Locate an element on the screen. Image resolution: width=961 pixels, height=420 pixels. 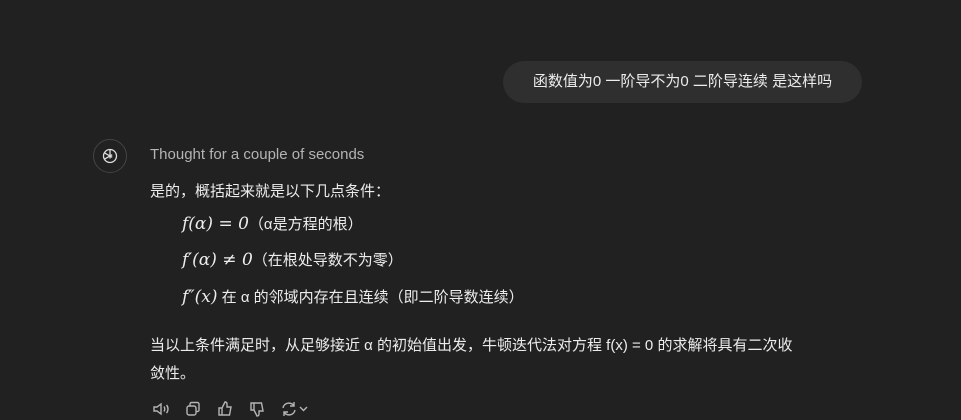
openai-logo-icon is located at coordinates (110, 156).